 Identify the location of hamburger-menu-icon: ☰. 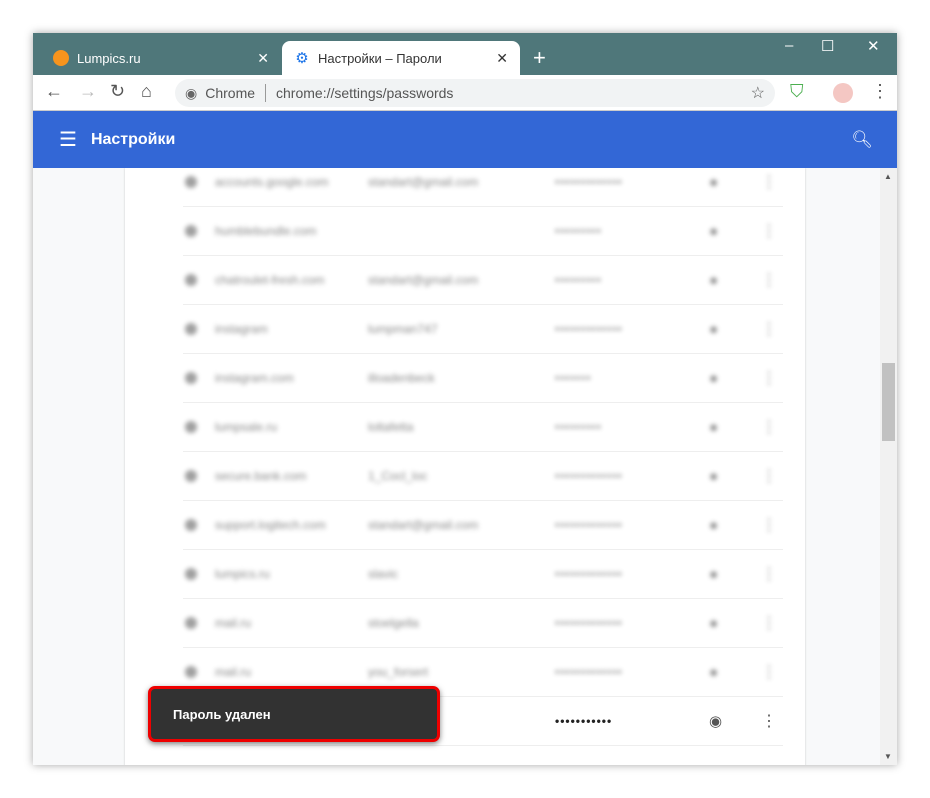
(68, 139).